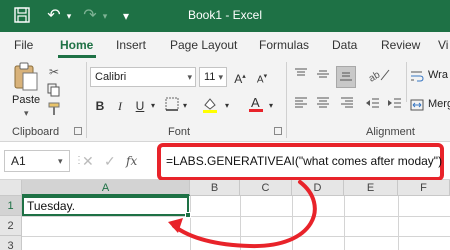 Image resolution: width=450 pixels, height=250 pixels. I want to click on borders-dropdown-icon: ▾, so click(185, 106).